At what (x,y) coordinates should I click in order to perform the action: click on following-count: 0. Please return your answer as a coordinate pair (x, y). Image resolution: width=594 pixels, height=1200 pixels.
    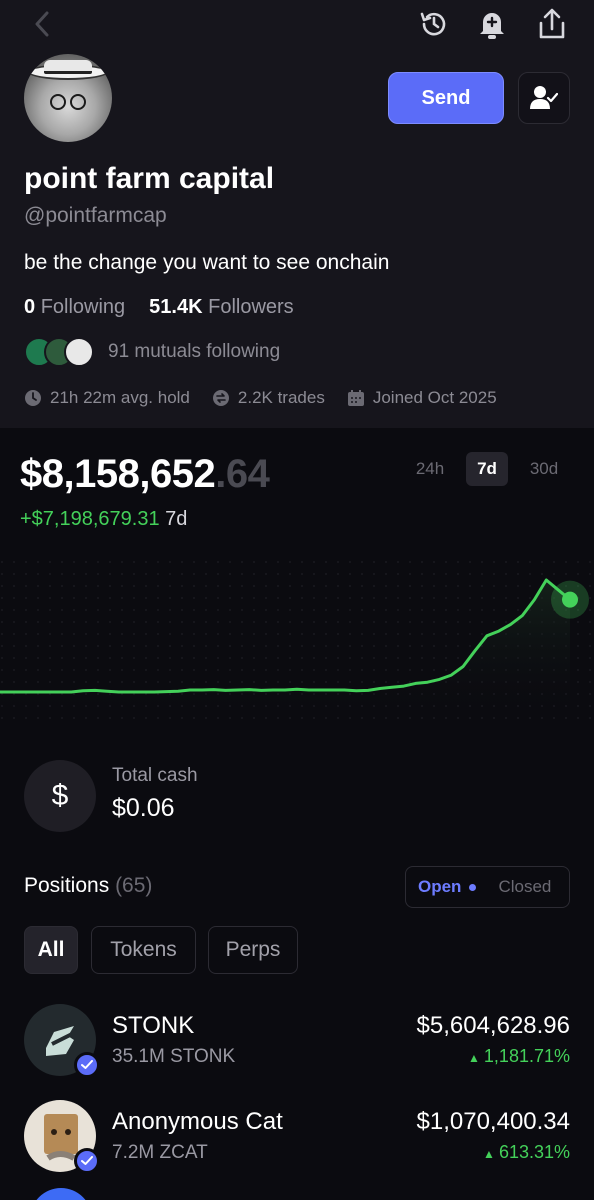
    Looking at the image, I should click on (30, 307).